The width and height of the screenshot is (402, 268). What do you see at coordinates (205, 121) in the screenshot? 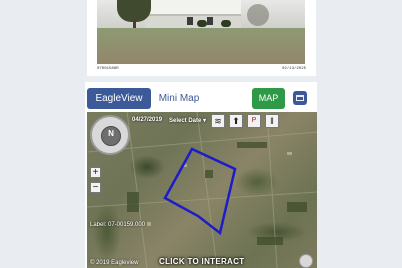
I see `caret-down-icon: ▾` at bounding box center [205, 121].